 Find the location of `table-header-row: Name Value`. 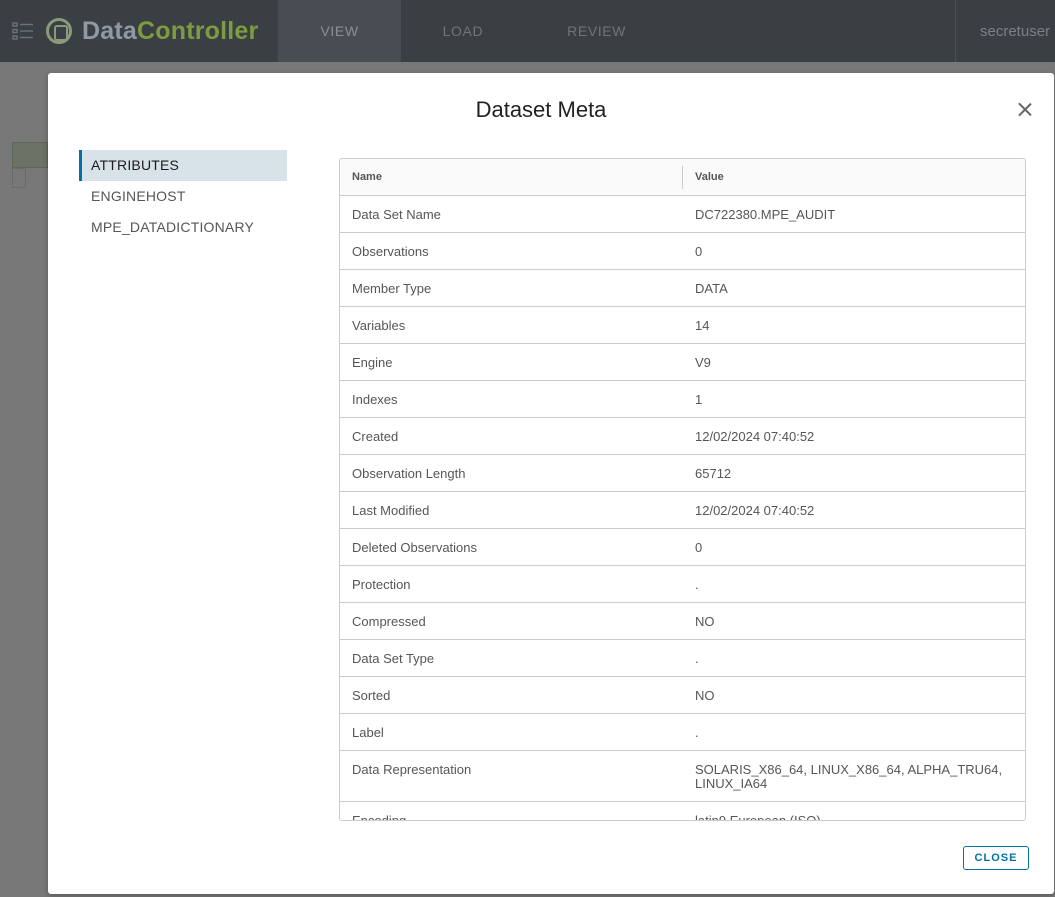

table-header-row: Name Value is located at coordinates (682, 177).